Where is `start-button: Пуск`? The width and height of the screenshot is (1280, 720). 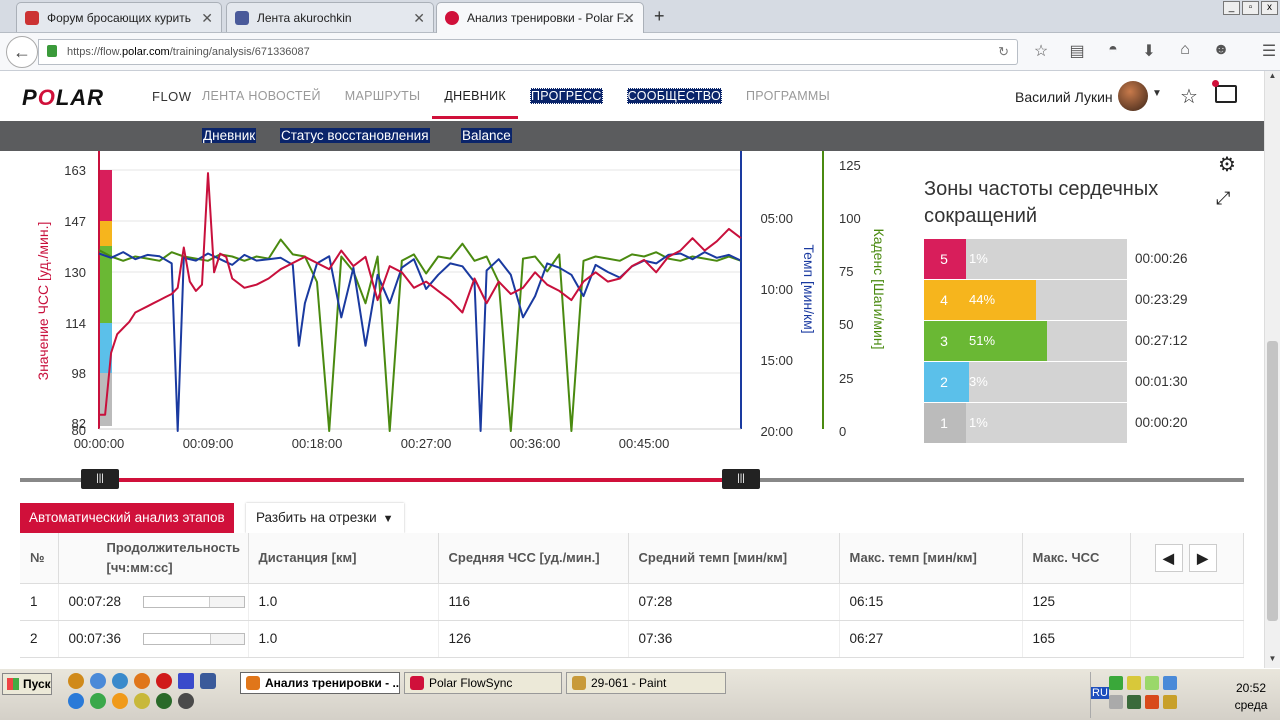
start-button: Пуск is located at coordinates (27, 684).